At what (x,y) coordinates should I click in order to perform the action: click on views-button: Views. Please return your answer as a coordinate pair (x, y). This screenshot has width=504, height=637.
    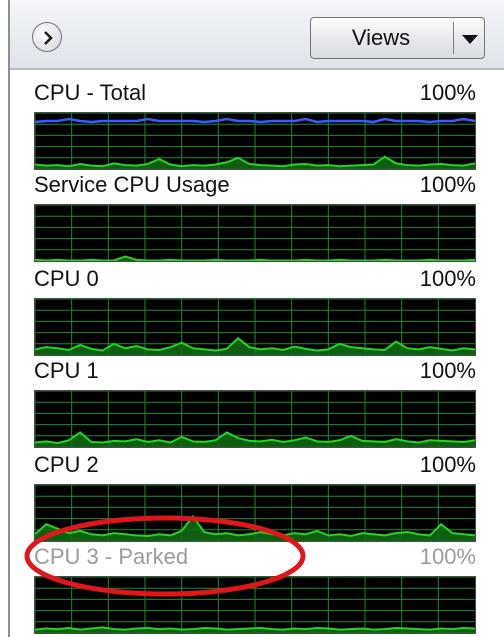
    Looking at the image, I should click on (397, 38).